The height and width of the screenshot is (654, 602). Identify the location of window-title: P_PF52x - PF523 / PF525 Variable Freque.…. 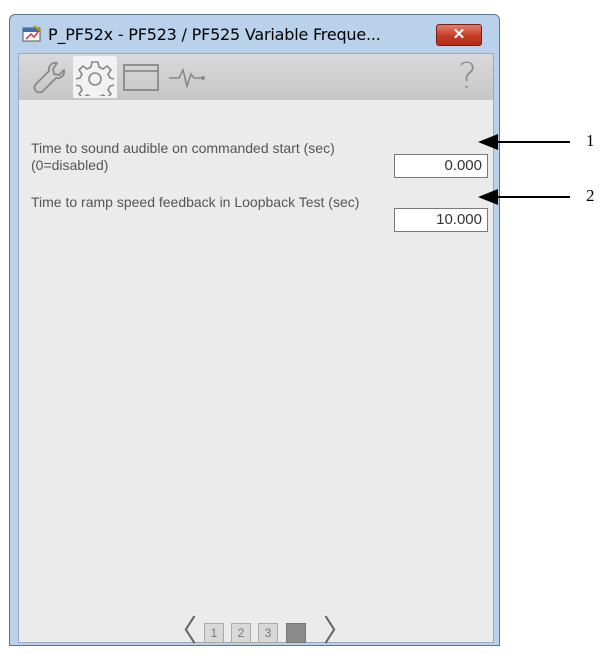
(214, 34).